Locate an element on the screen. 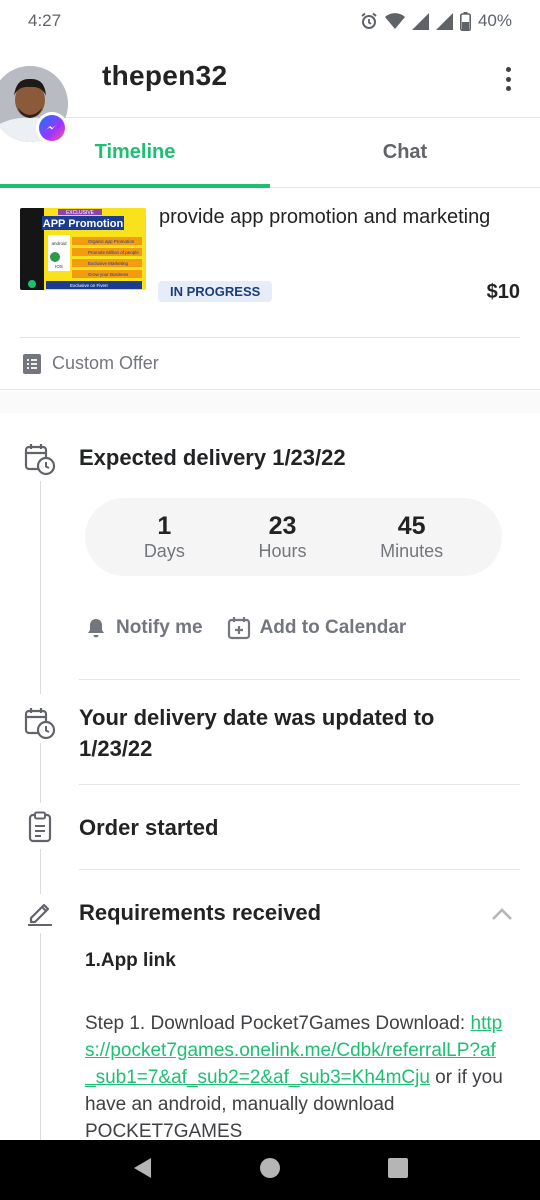 The image size is (540, 1200). answer-prefix: Step 1. Download Pocket7Games Download: is located at coordinates (278, 1023).